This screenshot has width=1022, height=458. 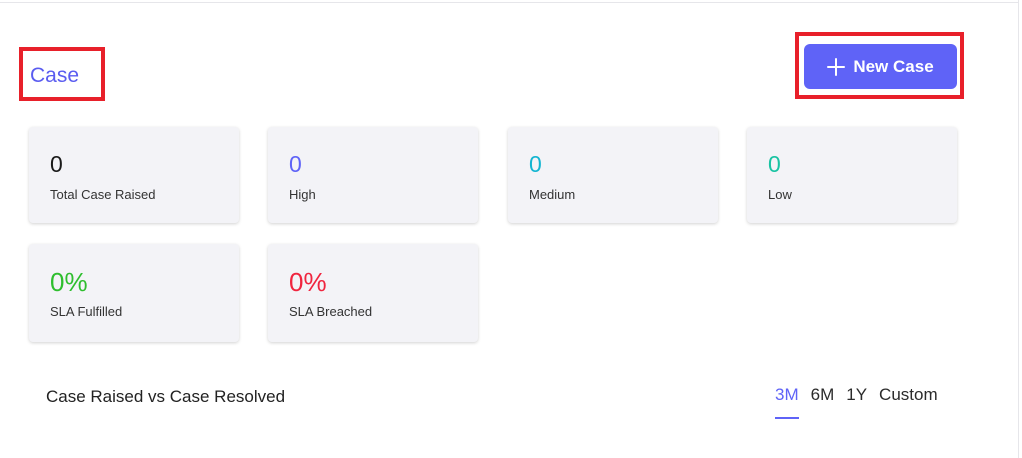 I want to click on new-case-label: New Case, so click(x=893, y=66).